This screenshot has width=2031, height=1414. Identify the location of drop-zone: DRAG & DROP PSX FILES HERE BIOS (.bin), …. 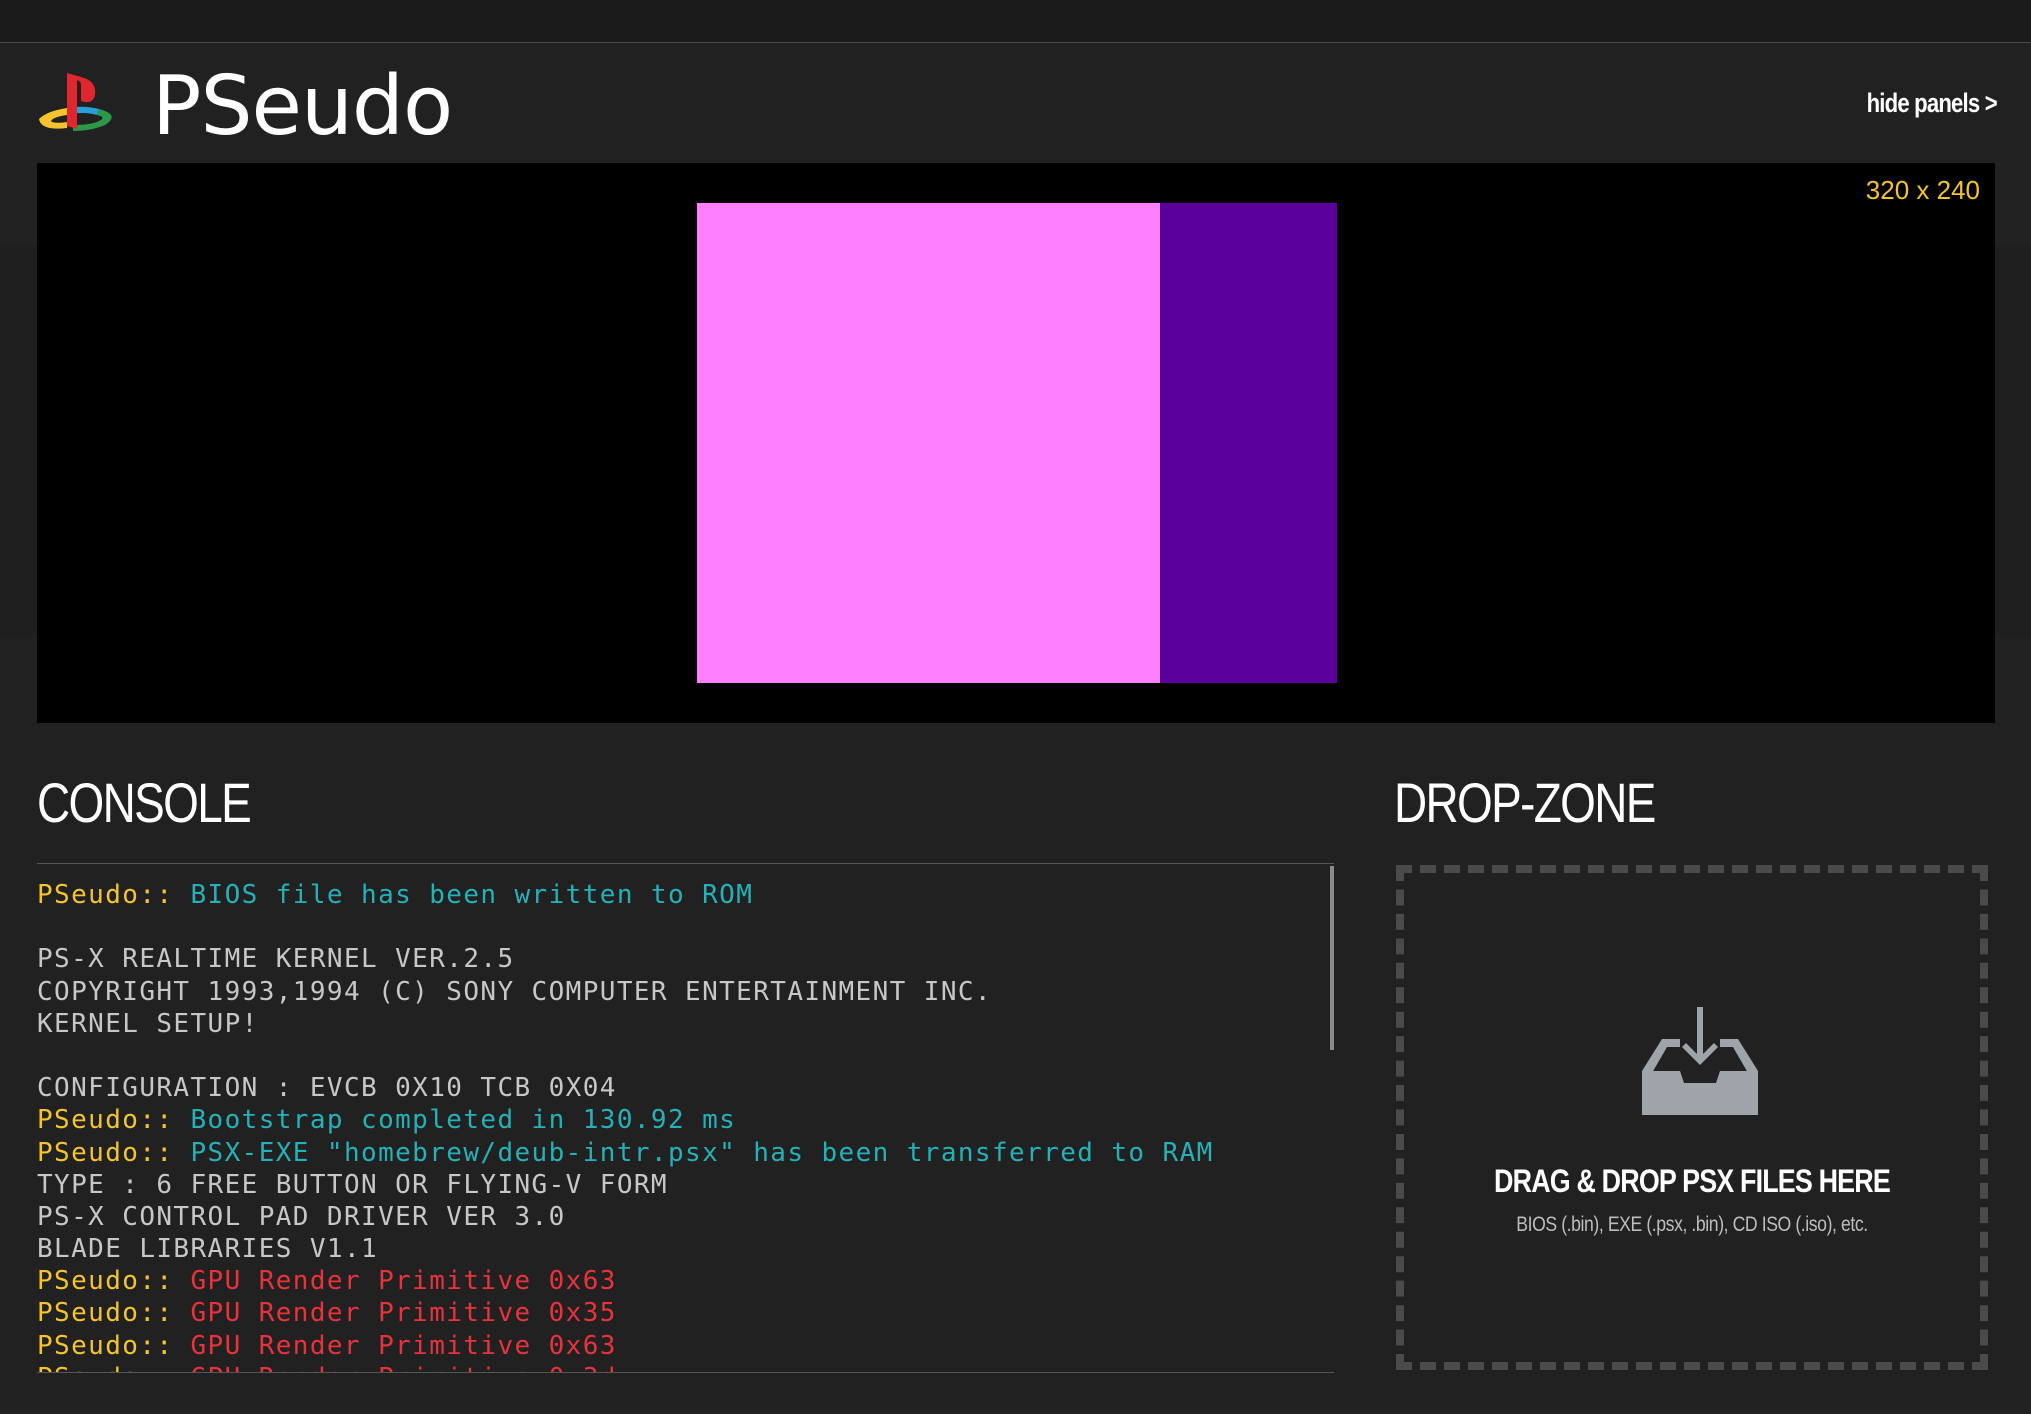
(1692, 1117).